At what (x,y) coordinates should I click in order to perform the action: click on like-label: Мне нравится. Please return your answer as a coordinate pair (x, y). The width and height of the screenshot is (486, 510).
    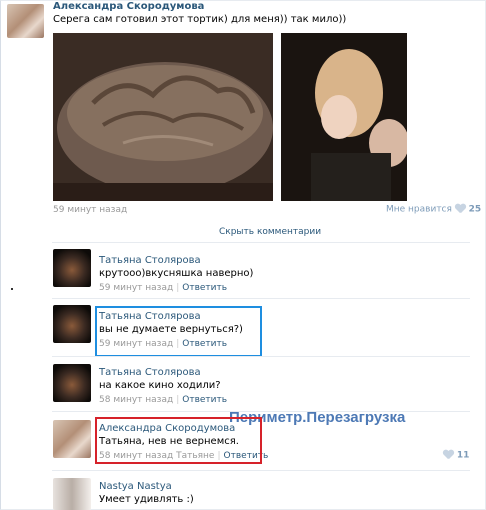
    Looking at the image, I should click on (419, 209).